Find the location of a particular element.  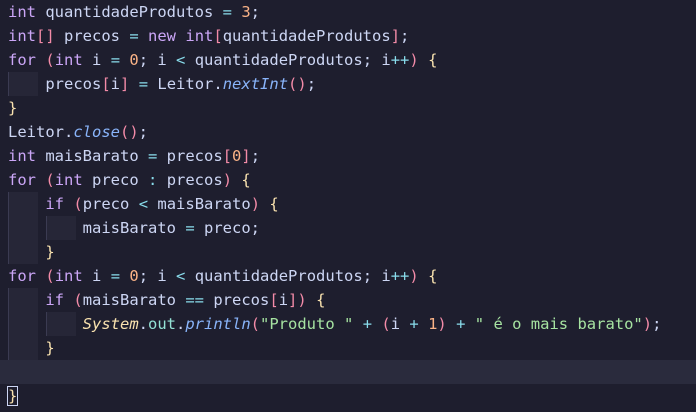

code-line: for (int preco : precos) { is located at coordinates (348, 180).